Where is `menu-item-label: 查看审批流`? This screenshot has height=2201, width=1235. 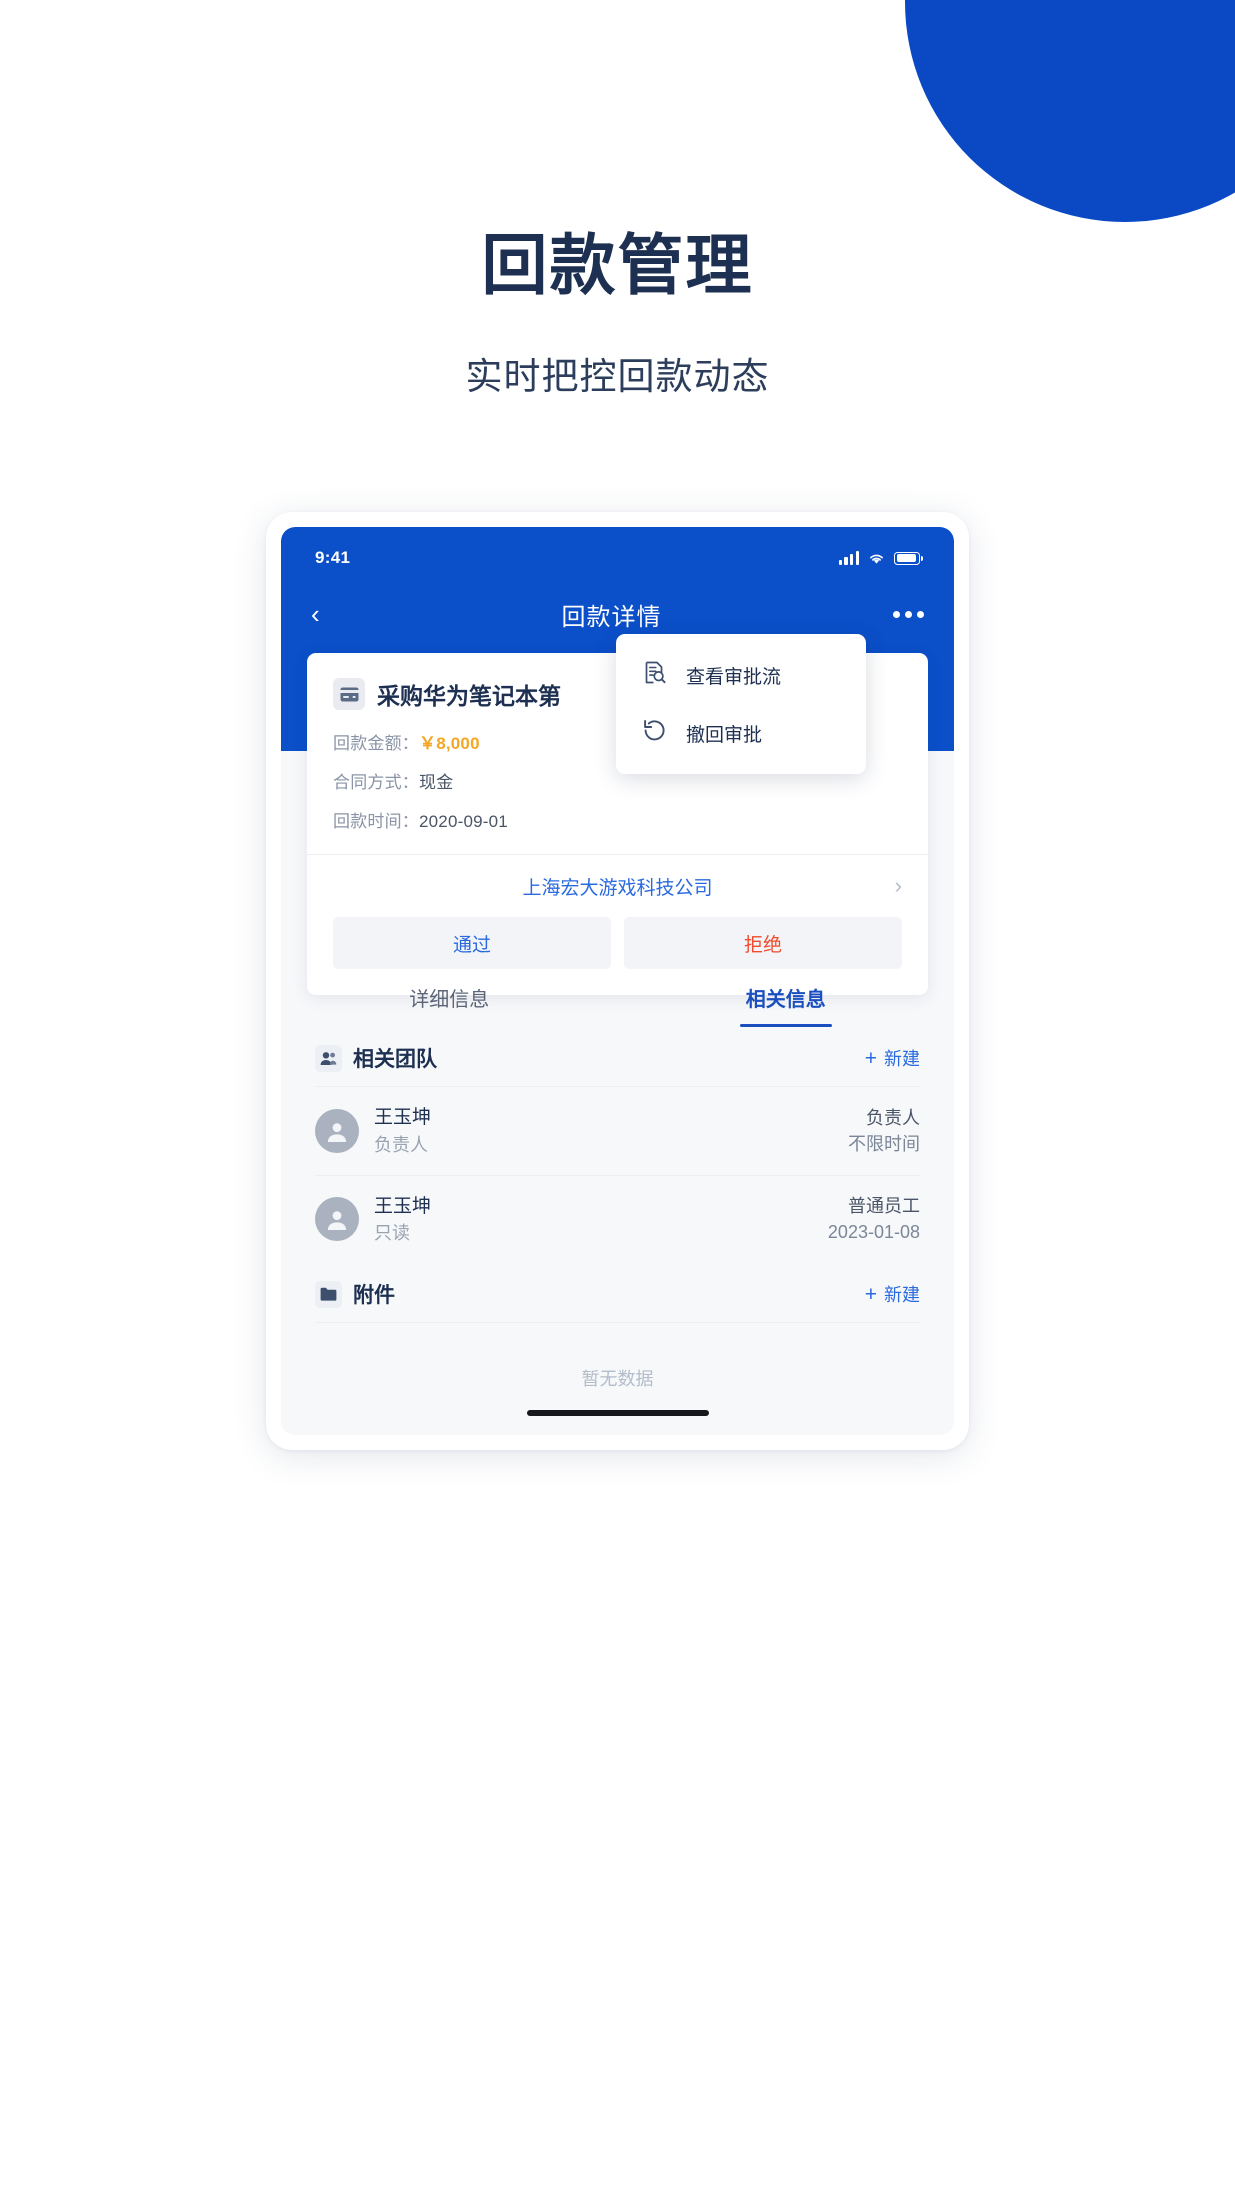 menu-item-label: 查看审批流 is located at coordinates (734, 677).